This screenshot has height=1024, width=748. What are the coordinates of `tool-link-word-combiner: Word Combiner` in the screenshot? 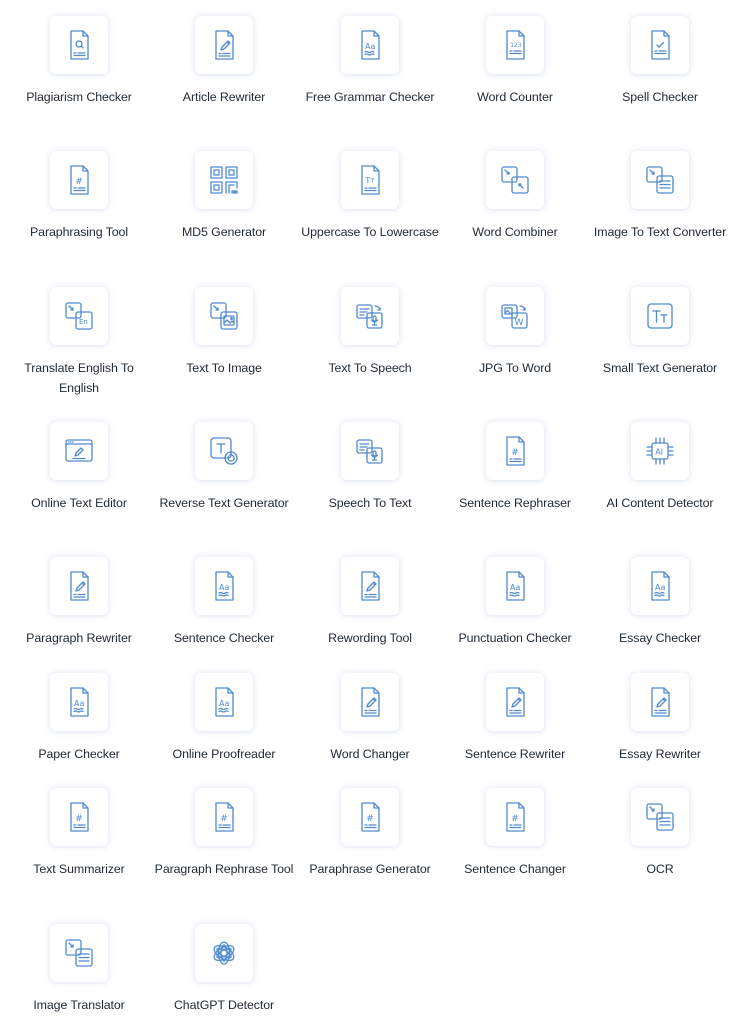 It's located at (515, 196).